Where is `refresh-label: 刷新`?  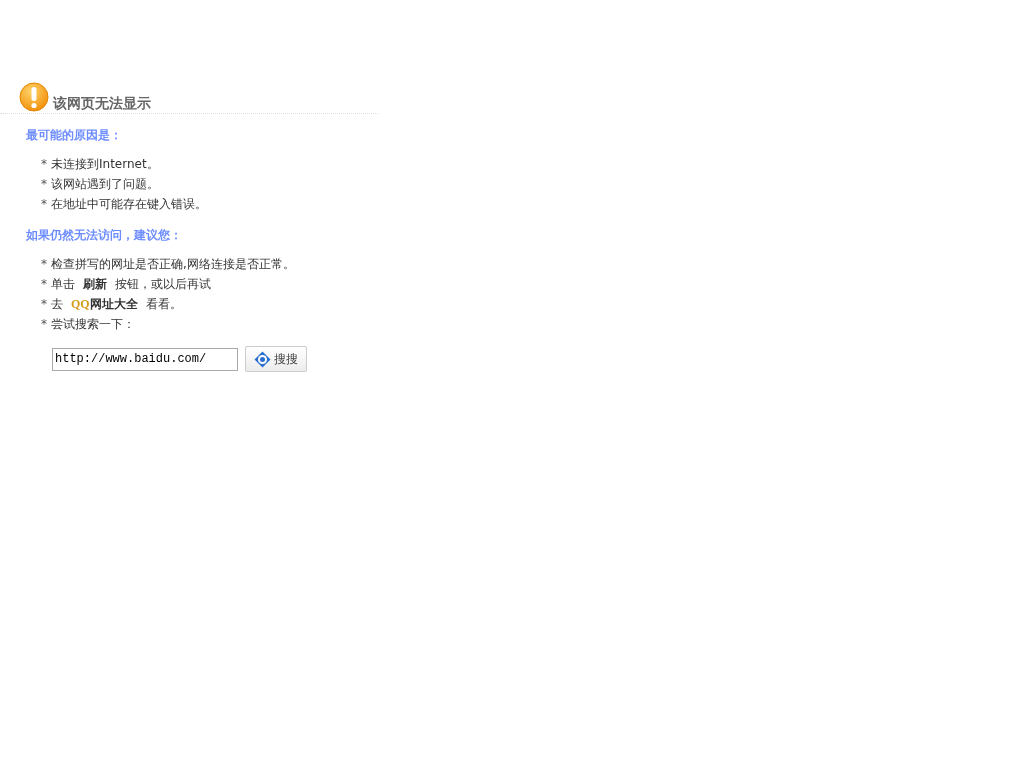
refresh-label: 刷新 is located at coordinates (95, 284).